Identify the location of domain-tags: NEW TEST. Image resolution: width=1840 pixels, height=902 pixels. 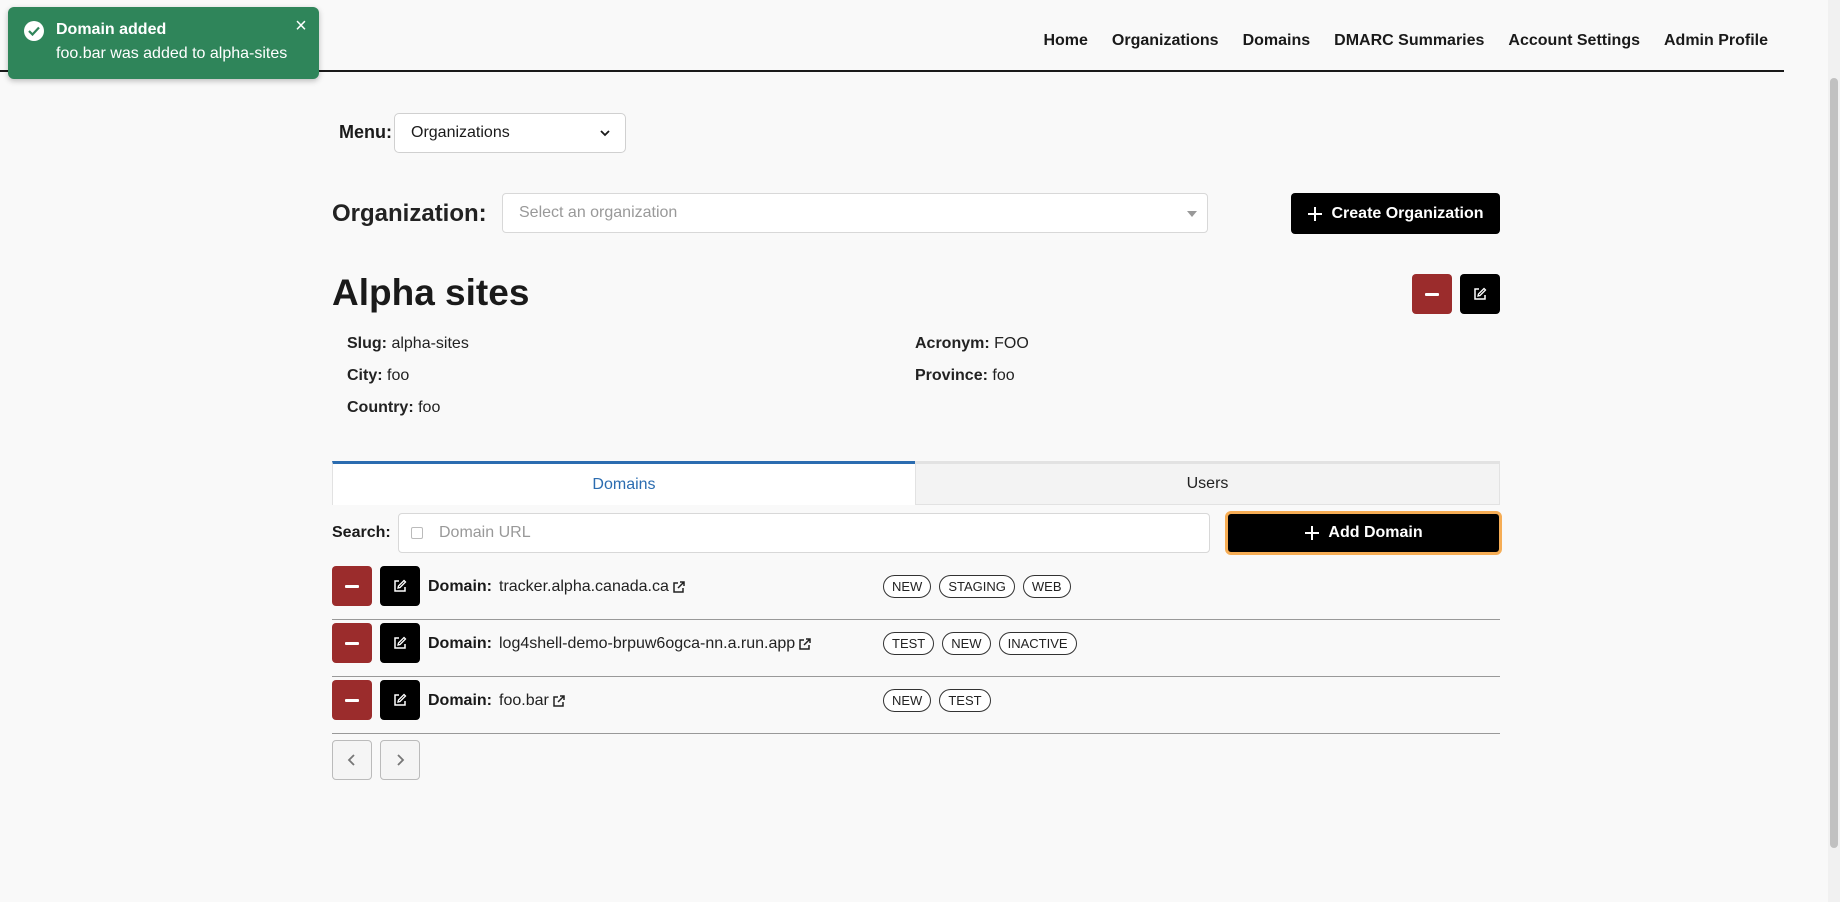
(937, 700).